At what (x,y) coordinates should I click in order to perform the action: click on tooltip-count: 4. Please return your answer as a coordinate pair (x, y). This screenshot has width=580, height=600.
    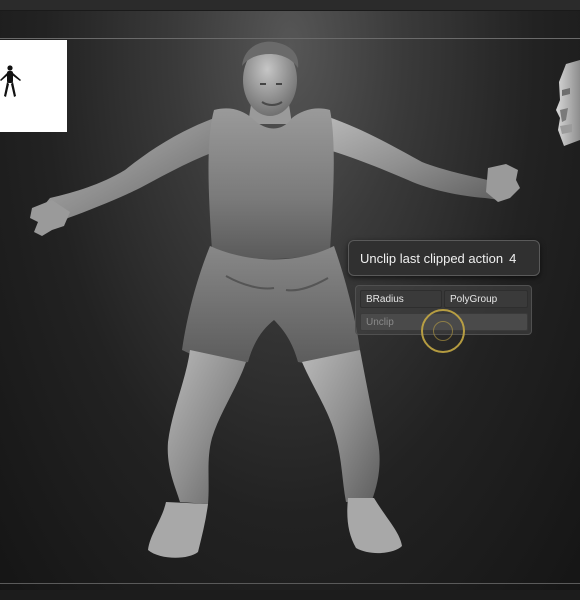
    Looking at the image, I should click on (513, 258).